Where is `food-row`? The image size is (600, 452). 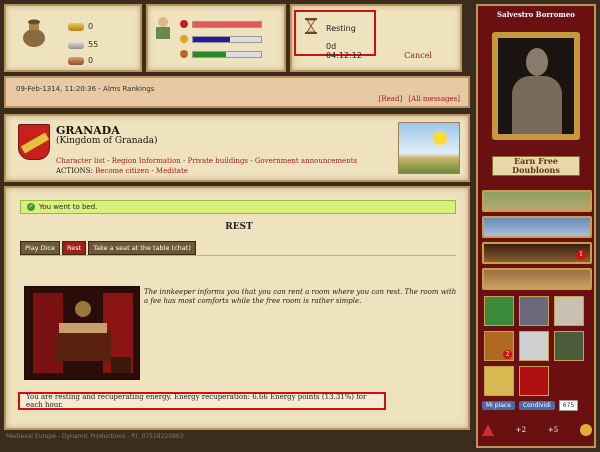 food-row is located at coordinates (221, 54).